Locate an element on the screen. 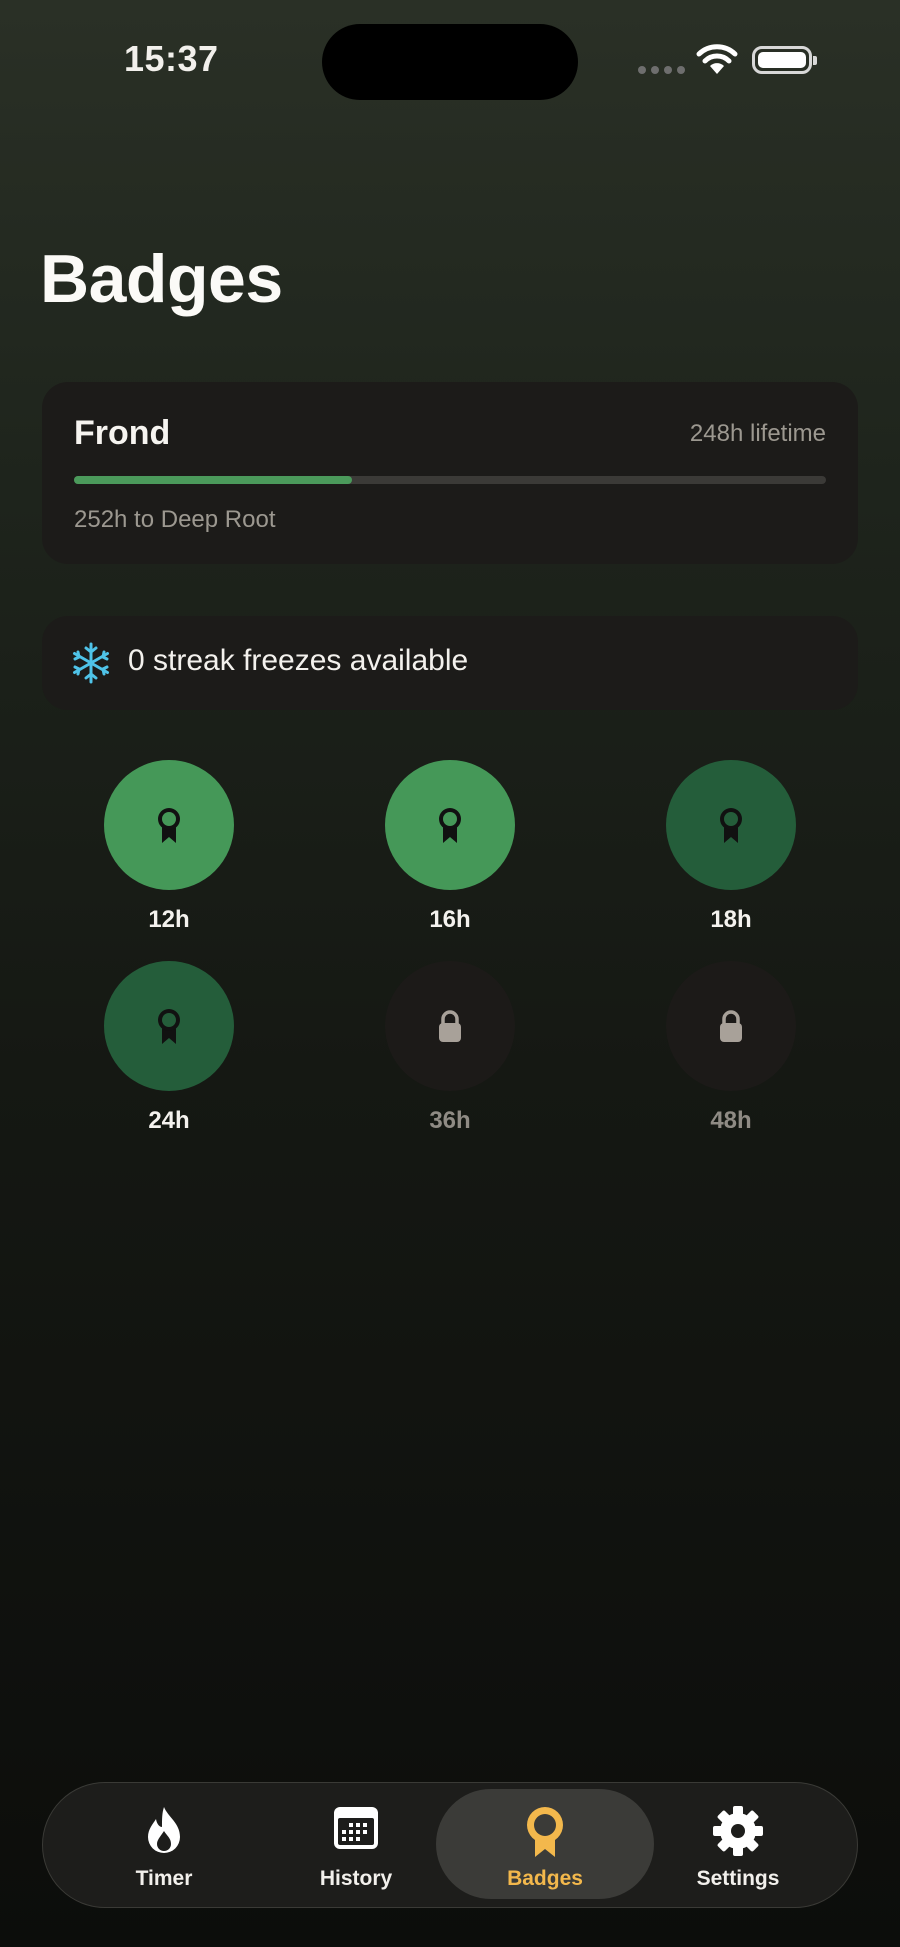 Image resolution: width=900 pixels, height=1947 pixels. dynamic-island is located at coordinates (450, 62).